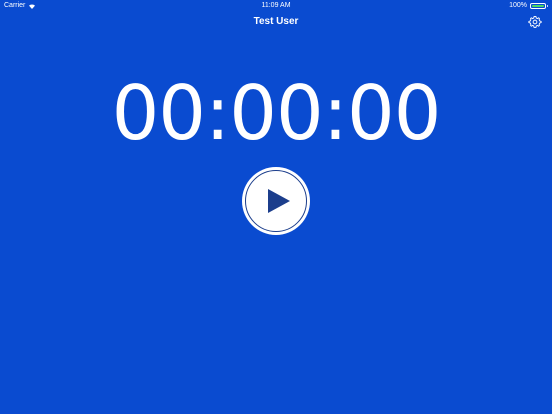  I want to click on gear-icon, so click(535, 22).